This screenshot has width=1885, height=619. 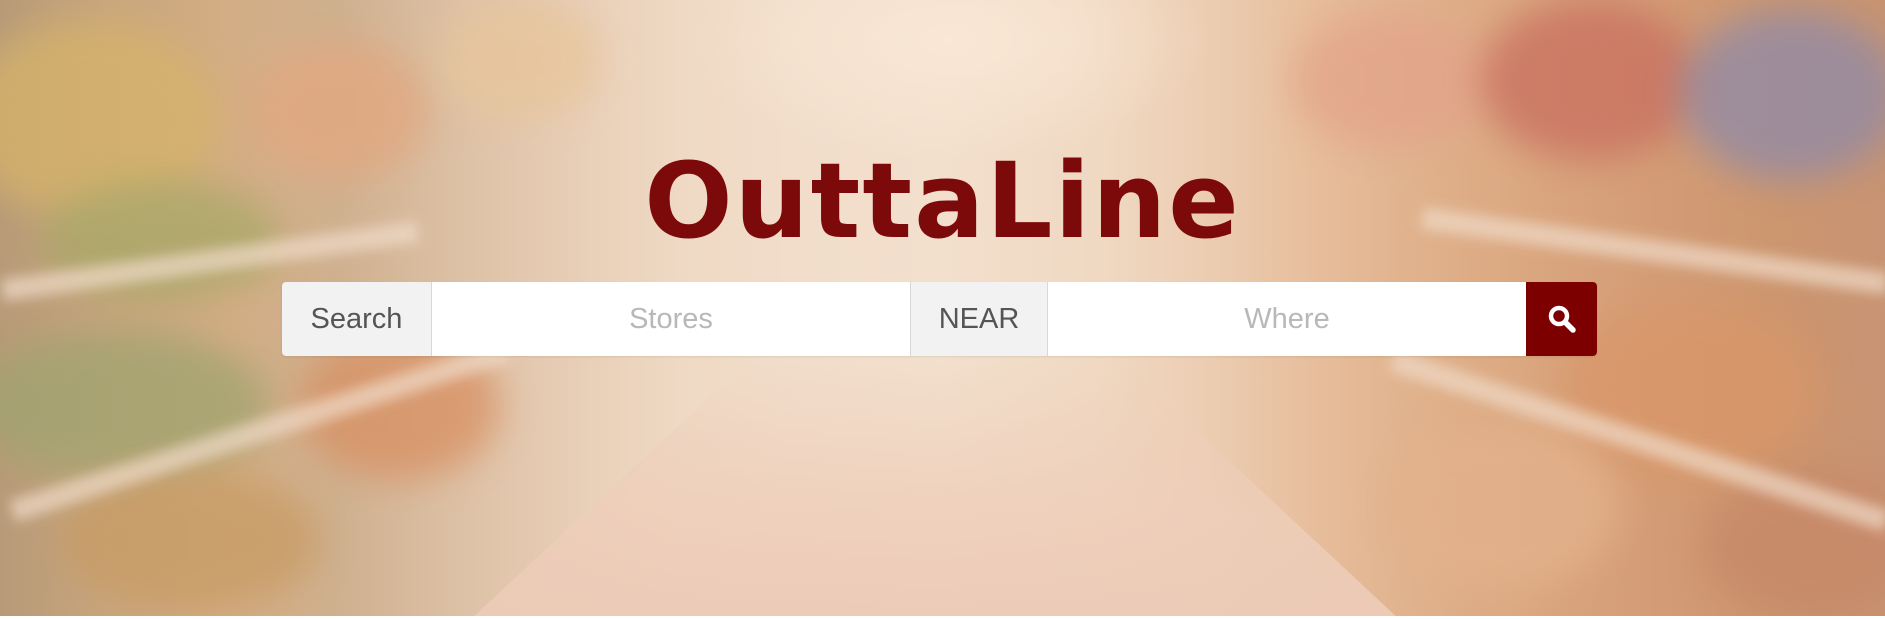 I want to click on search-label: Search, so click(x=357, y=319).